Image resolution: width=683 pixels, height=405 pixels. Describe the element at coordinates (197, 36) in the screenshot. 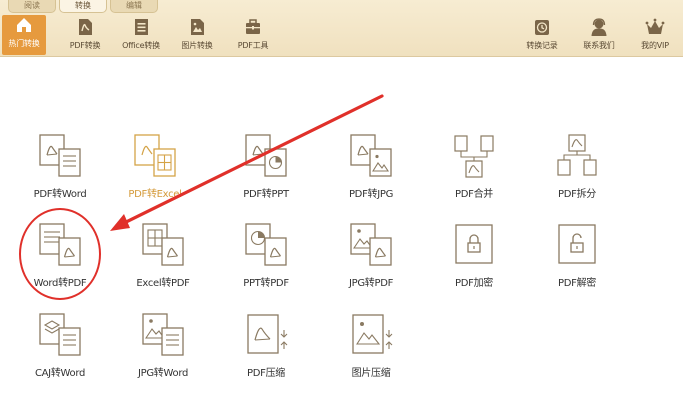

I see `image-convert-button: 图片转换` at that location.